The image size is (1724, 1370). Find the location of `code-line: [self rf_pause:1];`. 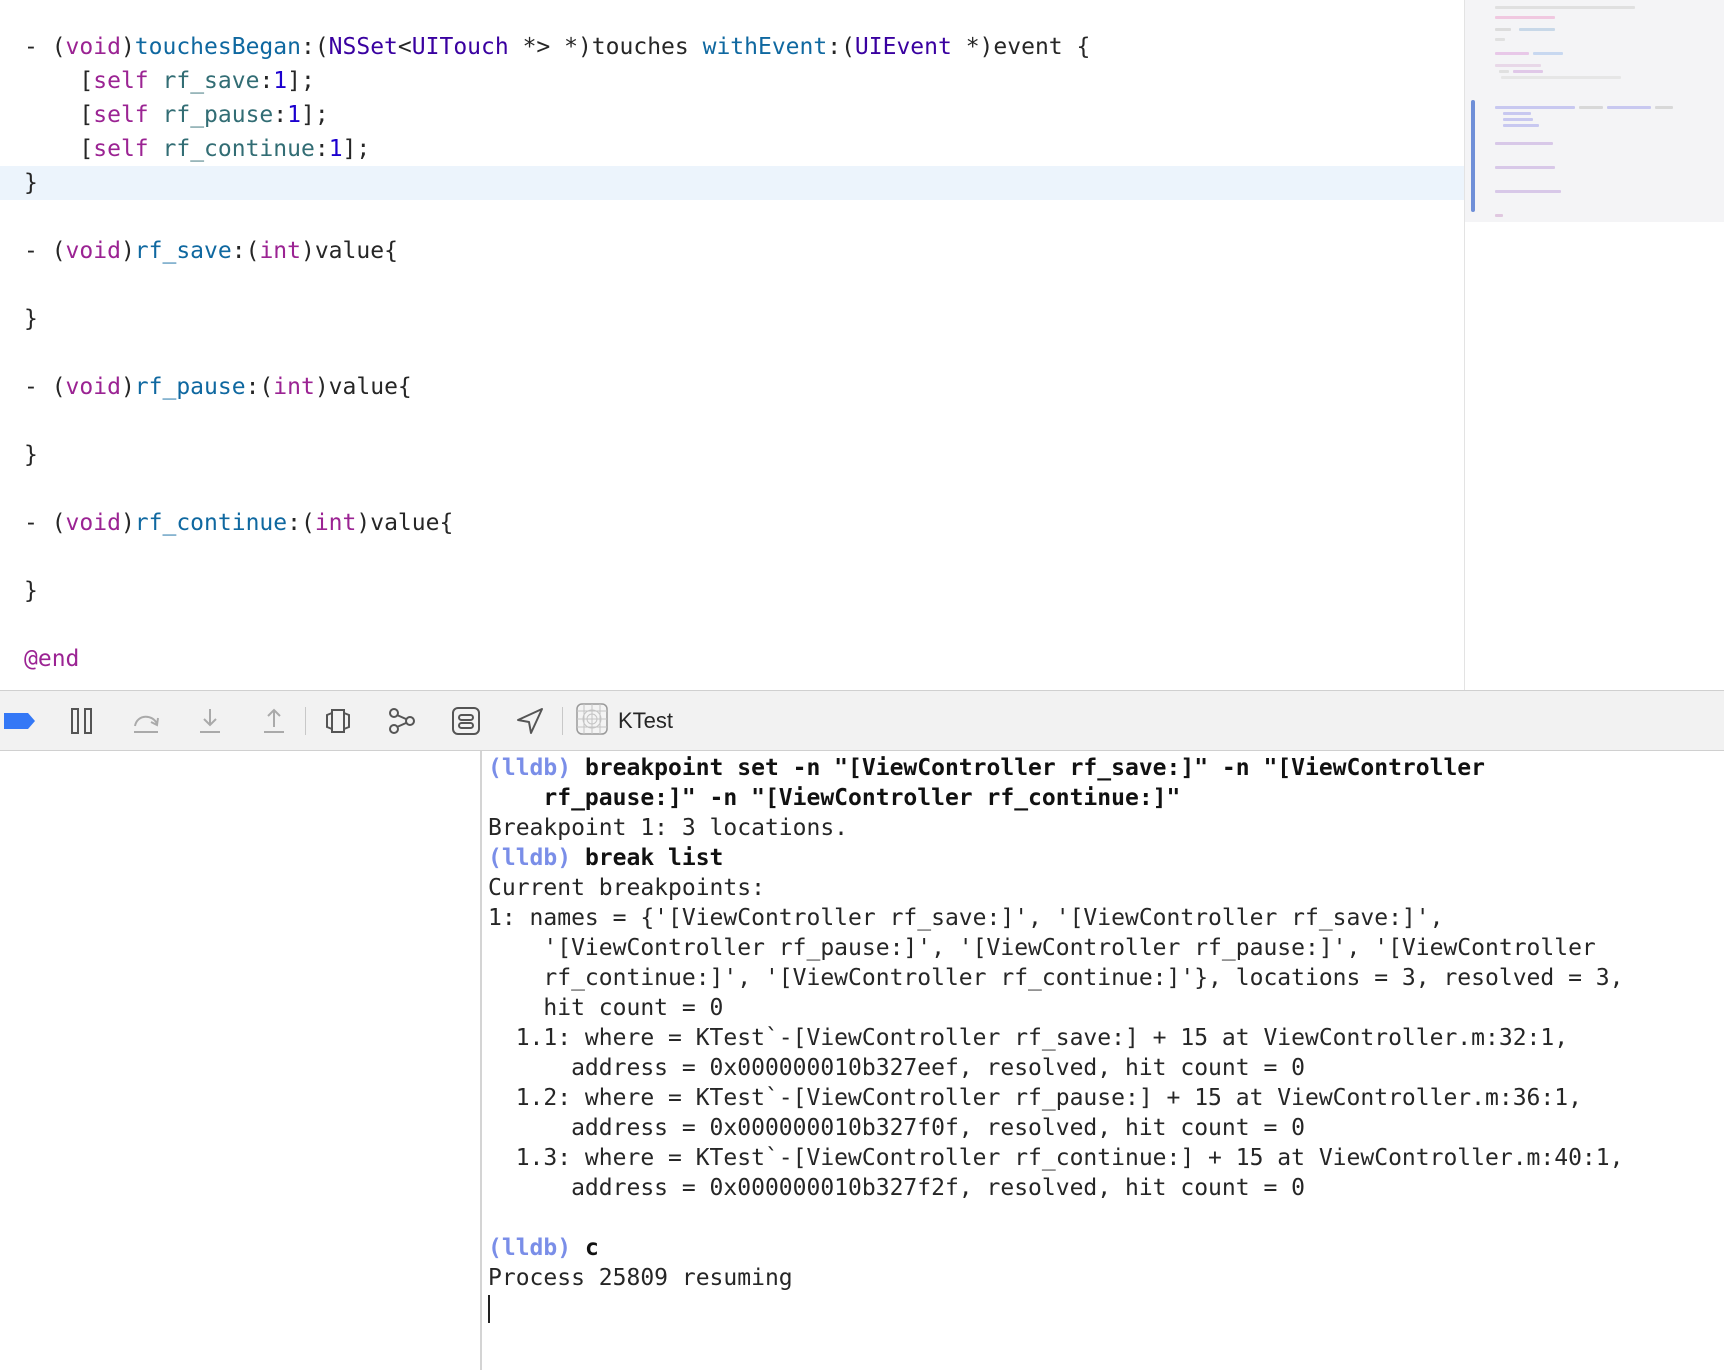

code-line: [self rf_pause:1]; is located at coordinates (732, 115).